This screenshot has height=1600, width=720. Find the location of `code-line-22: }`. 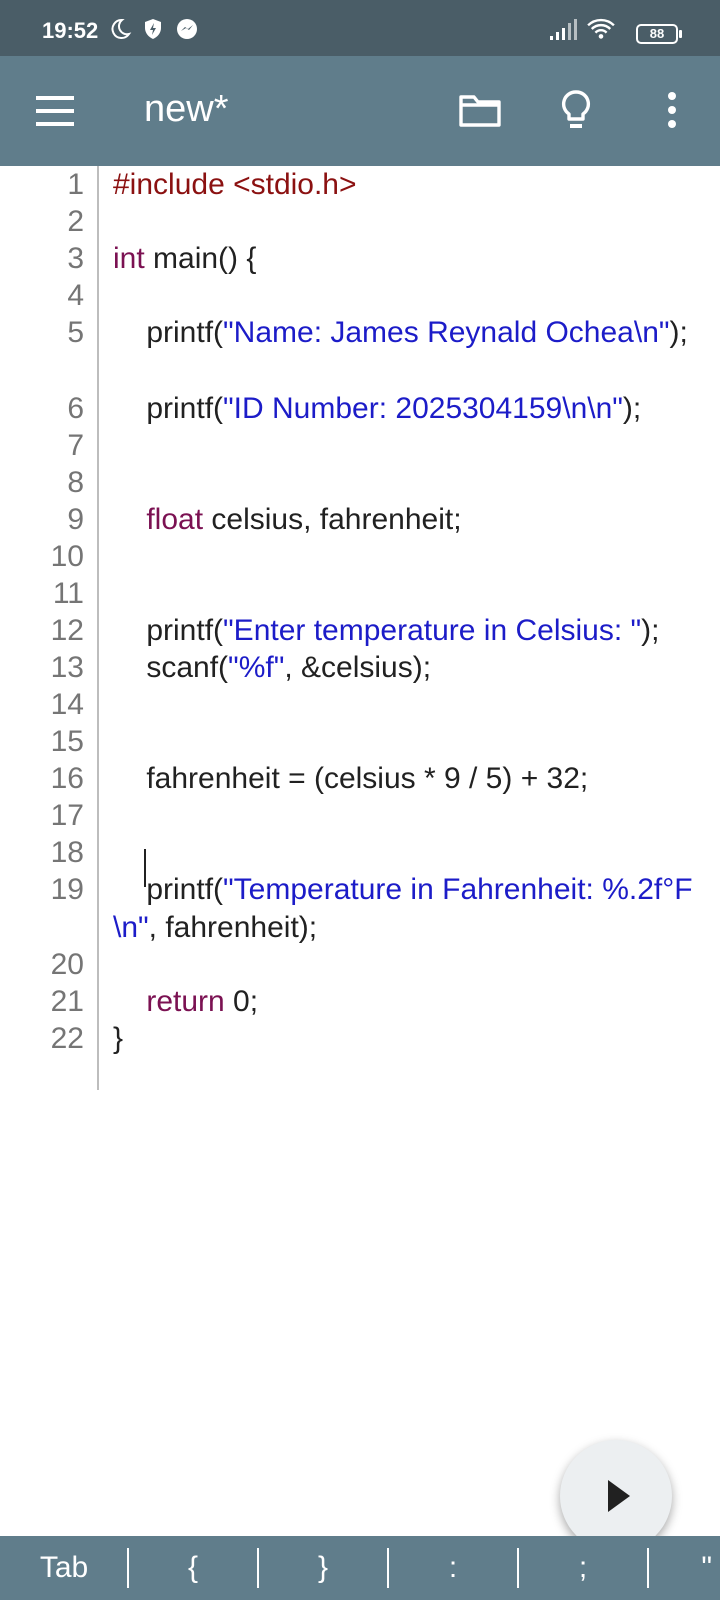

code-line-22: } is located at coordinates (416, 1039).